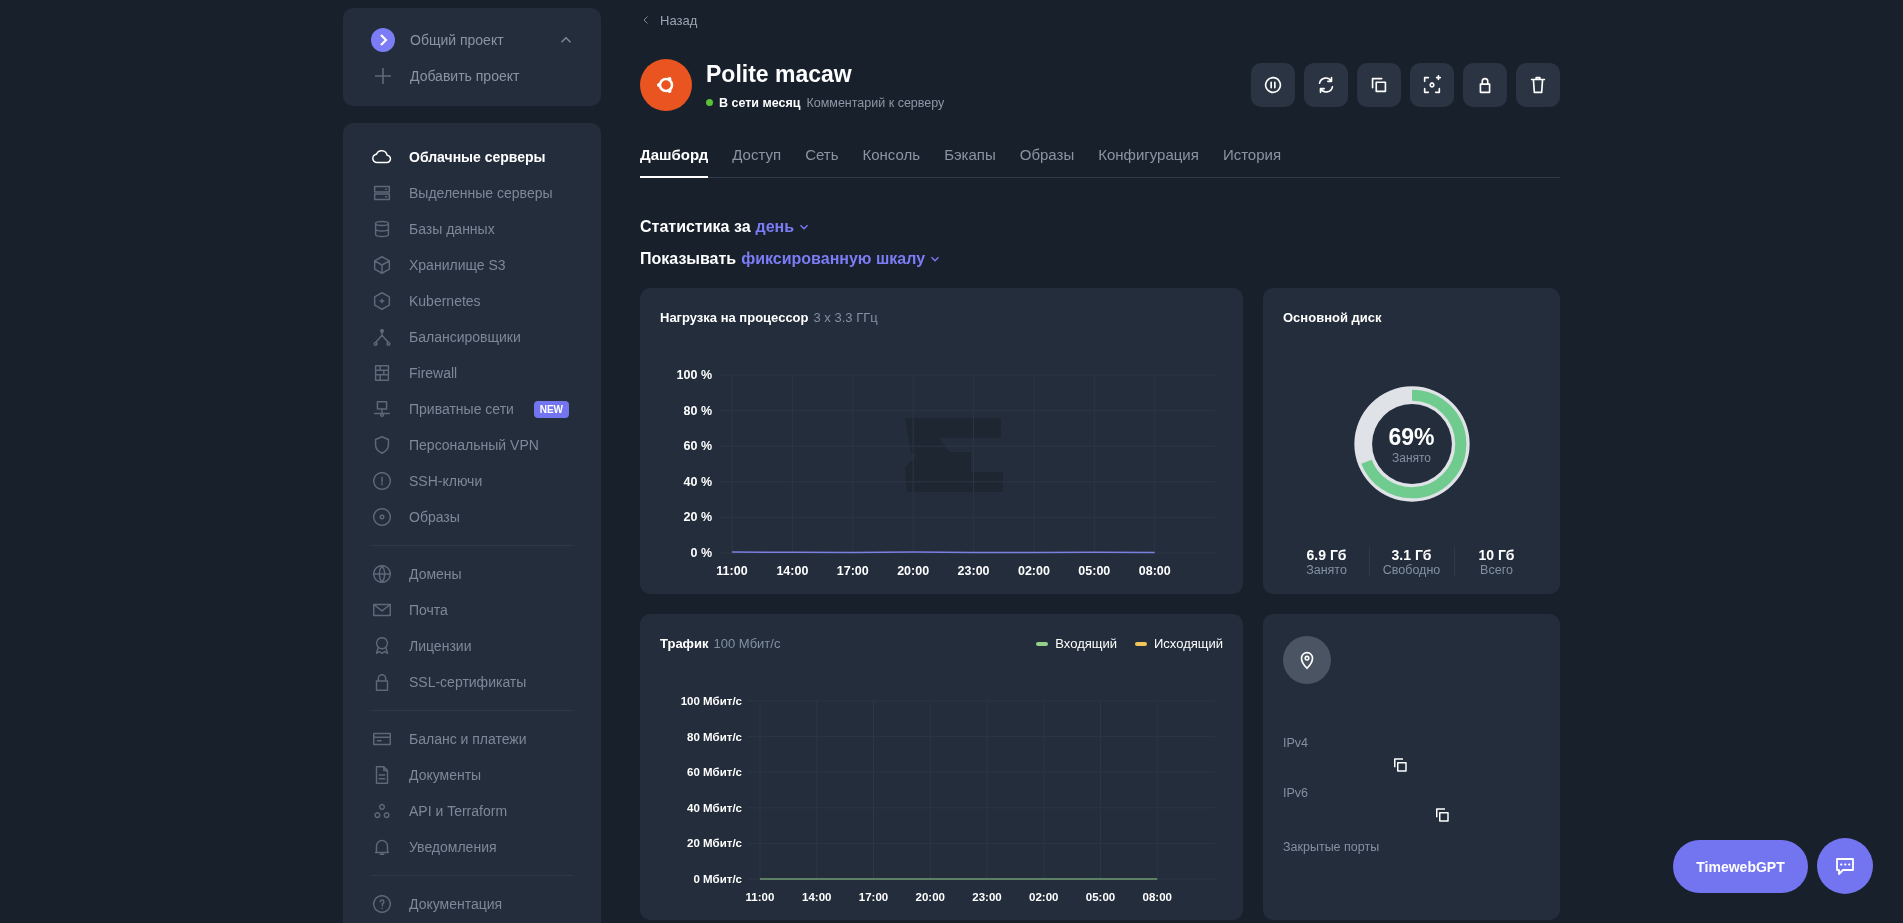 This screenshot has width=1903, height=923. Describe the element at coordinates (457, 265) in the screenshot. I see `sidebar-item: Хранилище S3` at that location.